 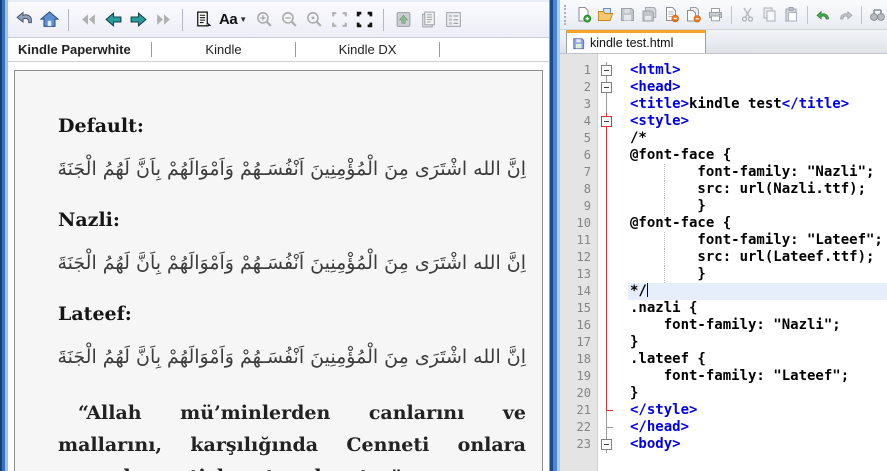 What do you see at coordinates (367, 49) in the screenshot?
I see `tab-kindle-dx: Kindle DX` at bounding box center [367, 49].